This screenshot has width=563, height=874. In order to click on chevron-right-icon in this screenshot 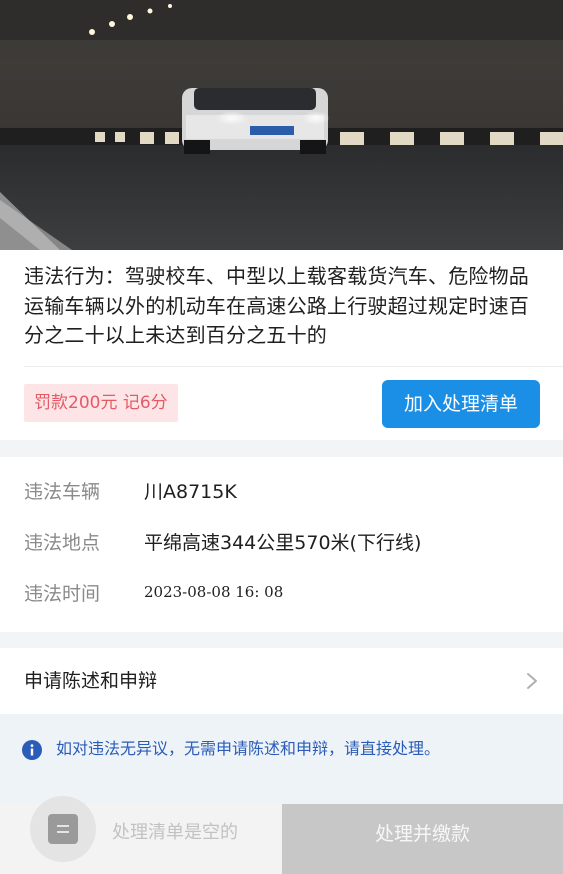, I will do `click(532, 681)`.